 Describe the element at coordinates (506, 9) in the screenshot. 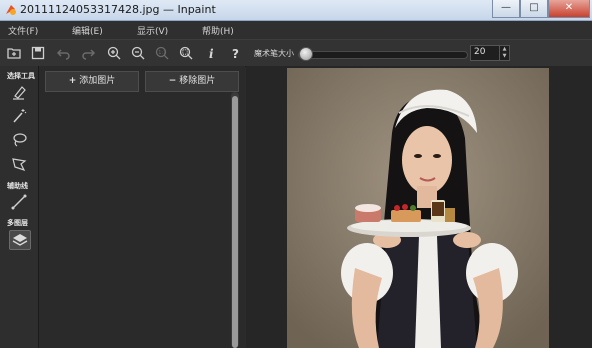

I see `minimize-button: —` at that location.